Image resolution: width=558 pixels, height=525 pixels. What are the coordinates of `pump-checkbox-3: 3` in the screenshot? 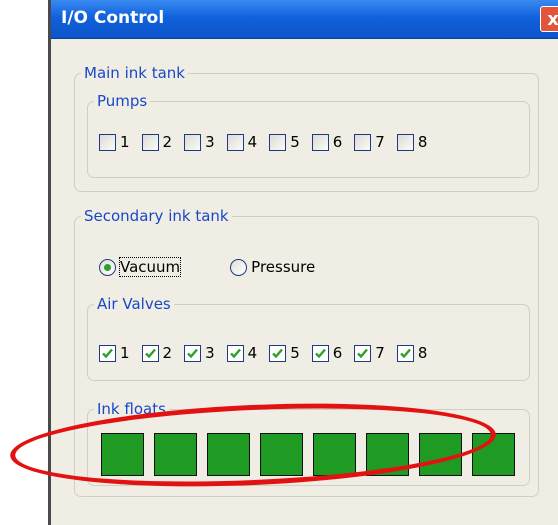 It's located at (199, 142).